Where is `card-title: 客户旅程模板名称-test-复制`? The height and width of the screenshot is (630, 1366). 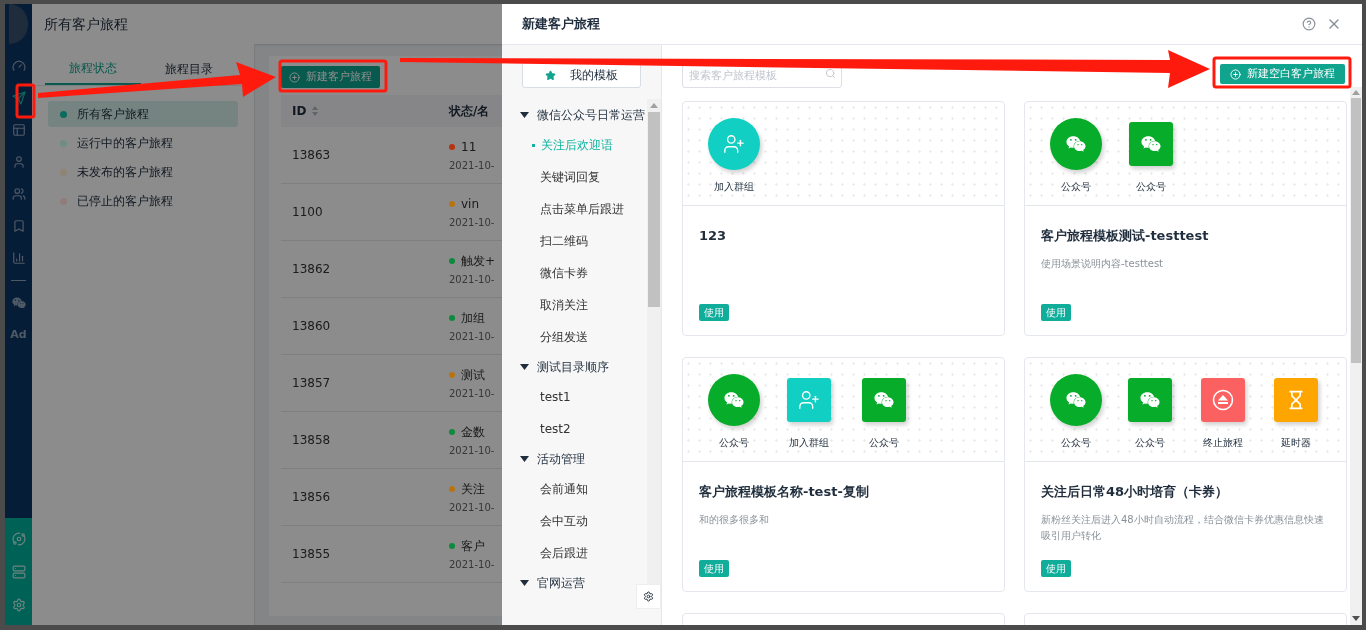 card-title: 客户旅程模板名称-test-复制 is located at coordinates (784, 492).